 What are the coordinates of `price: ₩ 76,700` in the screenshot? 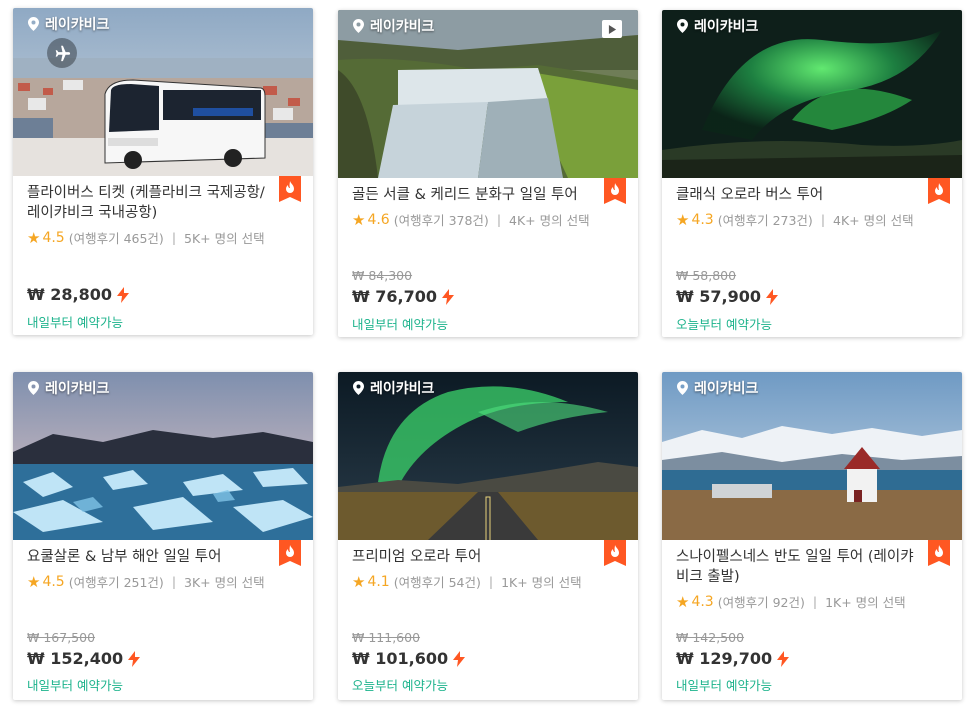 It's located at (403, 296).